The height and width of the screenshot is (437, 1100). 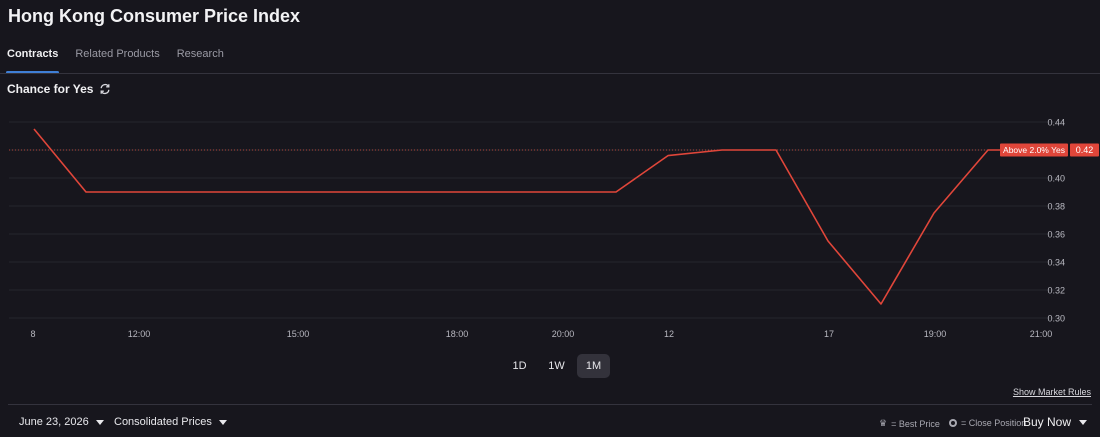 I want to click on x-tick-label: 15:00, so click(x=298, y=334).